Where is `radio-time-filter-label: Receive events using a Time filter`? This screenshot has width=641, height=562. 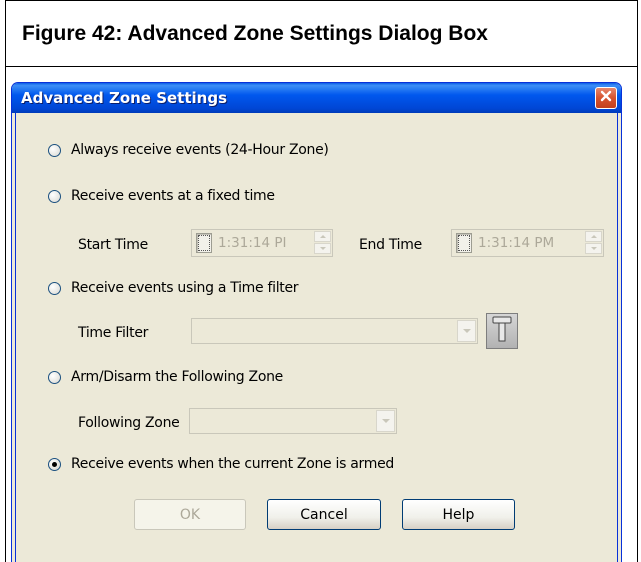
radio-time-filter-label: Receive events using a Time filter is located at coordinates (185, 288).